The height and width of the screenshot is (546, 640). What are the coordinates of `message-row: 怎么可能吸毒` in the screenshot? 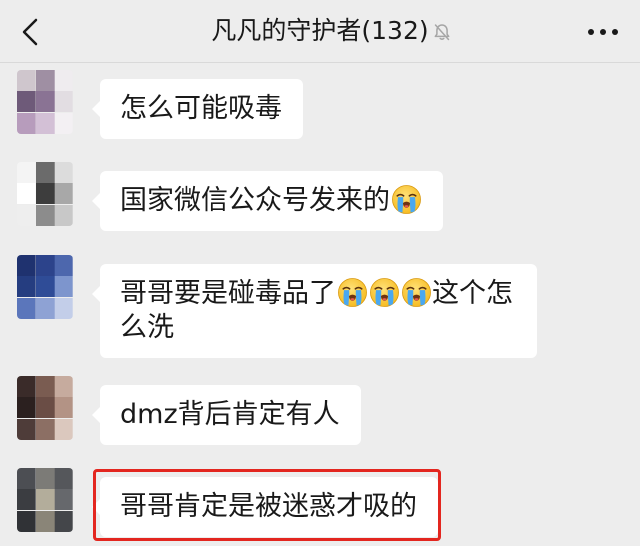 It's located at (320, 104).